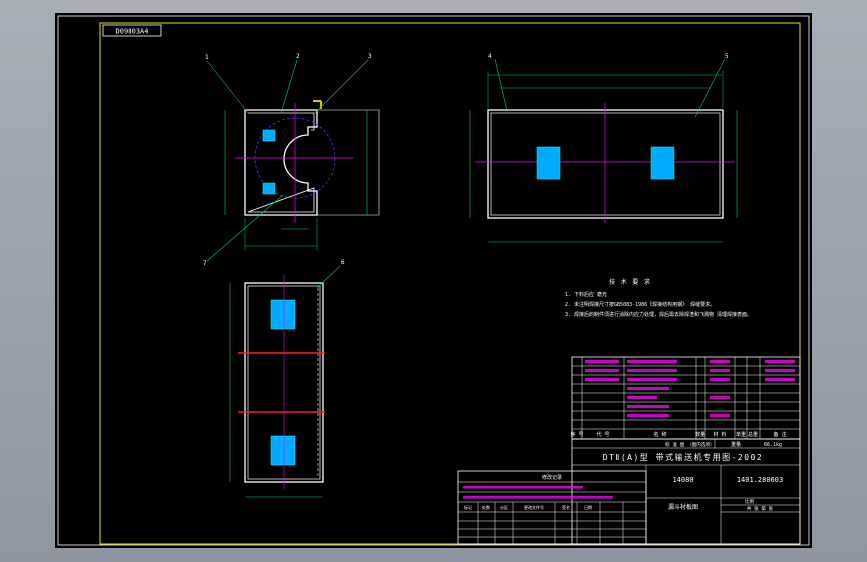  What do you see at coordinates (700, 434) in the screenshot?
I see `parts-header-qty: 数量` at bounding box center [700, 434].